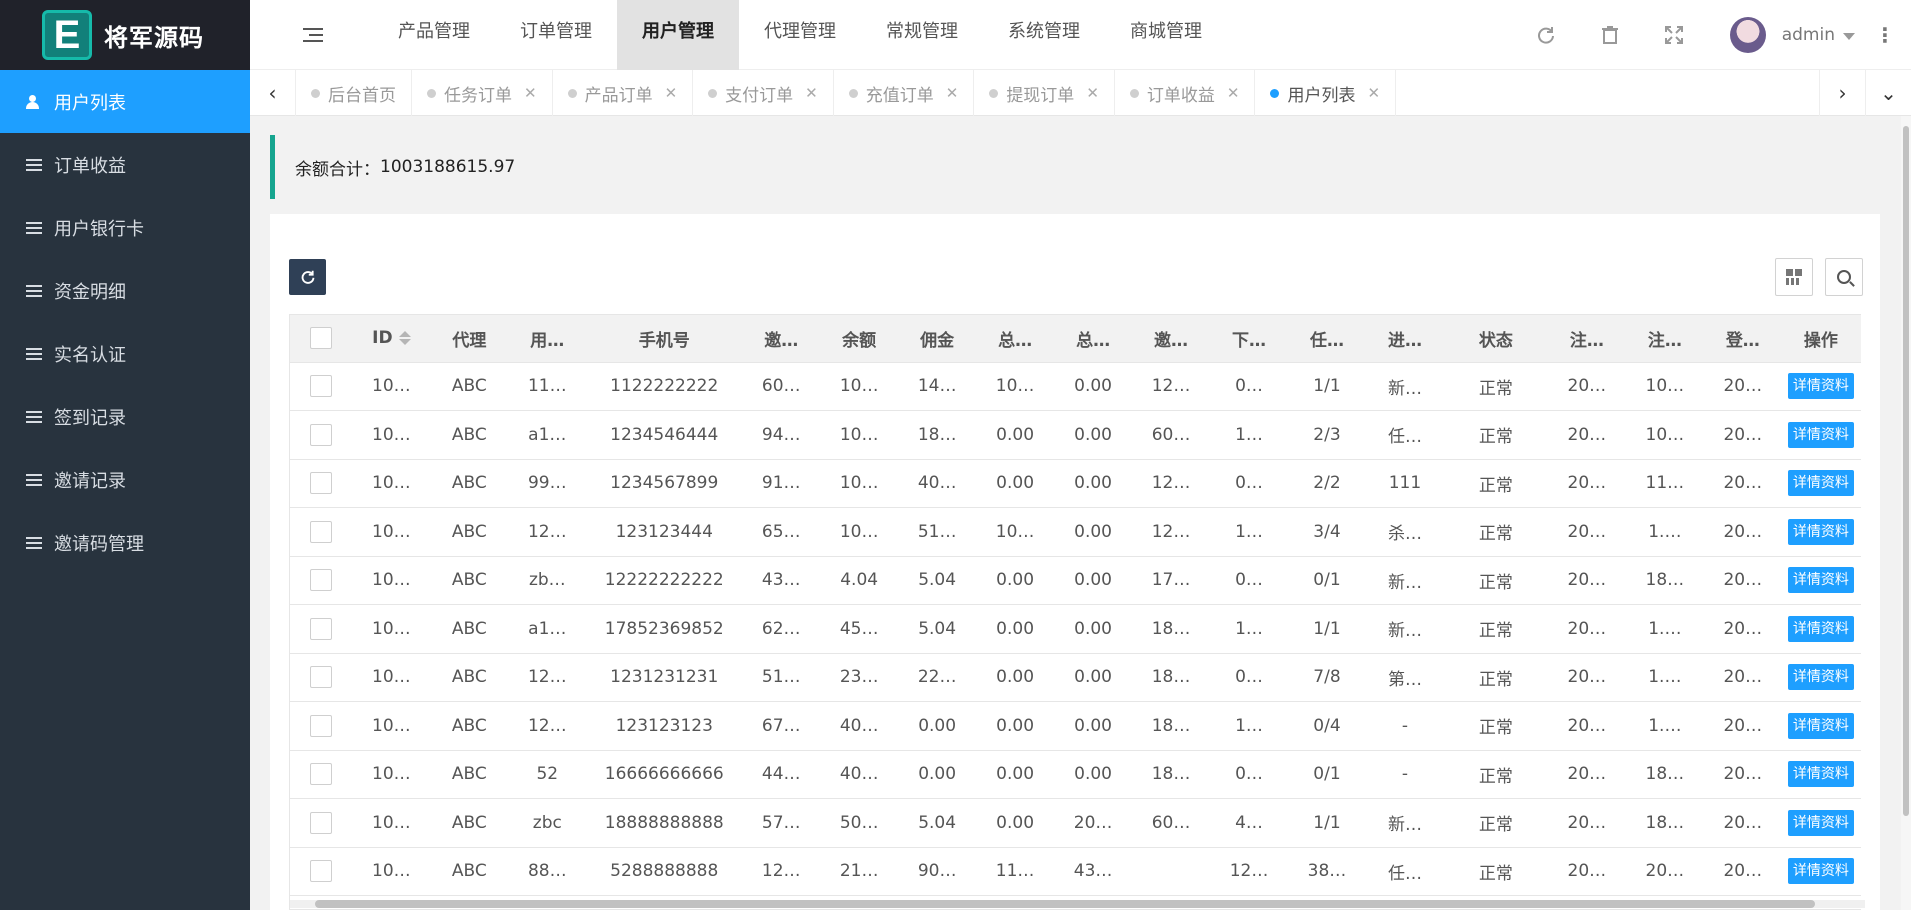 This screenshot has height=910, width=1911. What do you see at coordinates (800, 35) in the screenshot?
I see `nav-item-3: 代理管理` at bounding box center [800, 35].